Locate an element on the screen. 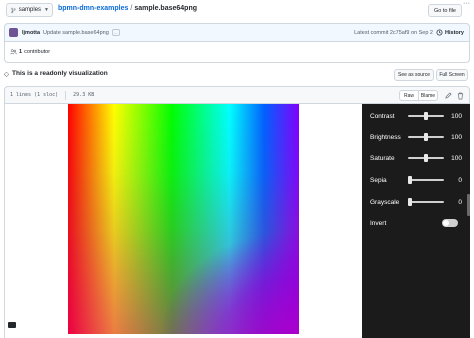  go-to-file-button: Go to file is located at coordinates (445, 10).